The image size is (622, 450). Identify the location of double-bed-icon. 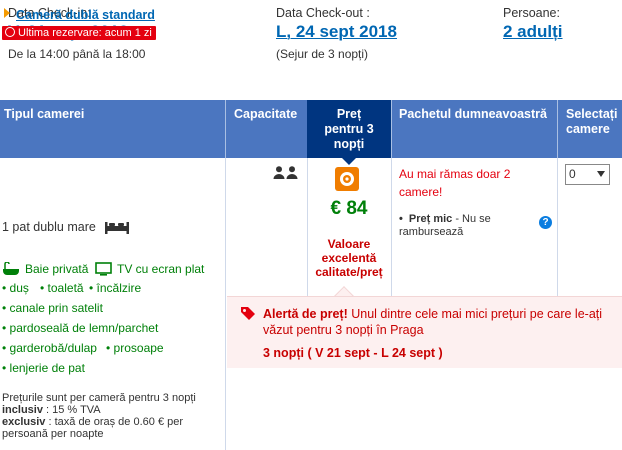
(117, 227).